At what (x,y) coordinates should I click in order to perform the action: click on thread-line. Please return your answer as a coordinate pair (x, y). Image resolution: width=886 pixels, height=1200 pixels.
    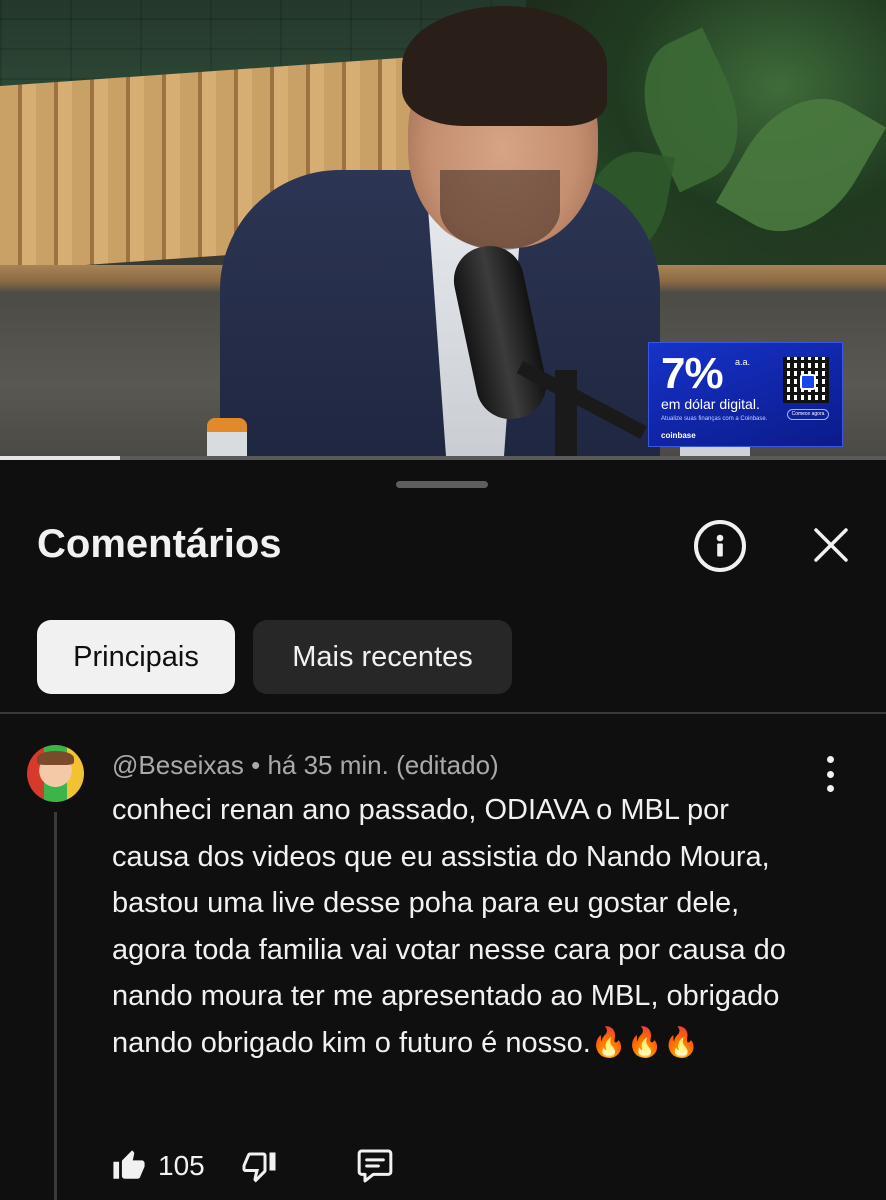
    Looking at the image, I should click on (55, 1006).